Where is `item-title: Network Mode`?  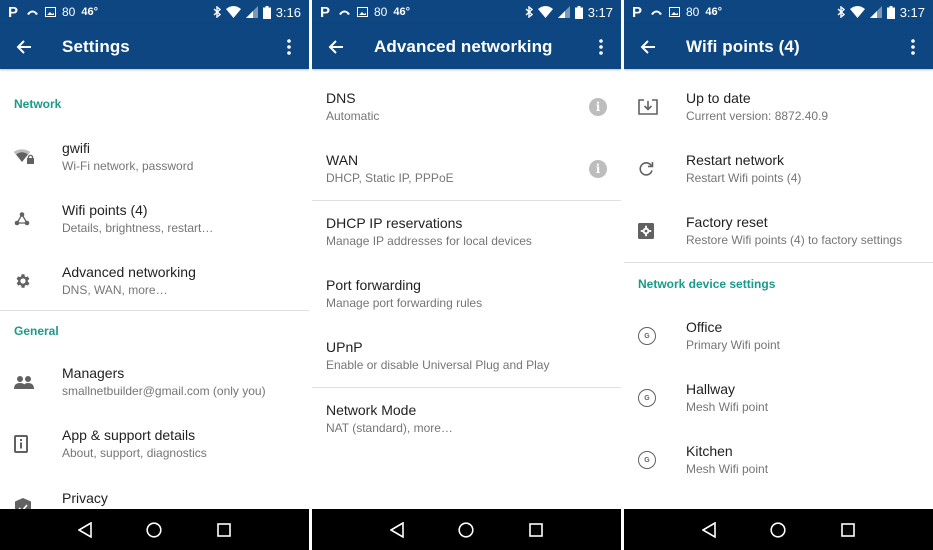 item-title: Network Mode is located at coordinates (371, 410).